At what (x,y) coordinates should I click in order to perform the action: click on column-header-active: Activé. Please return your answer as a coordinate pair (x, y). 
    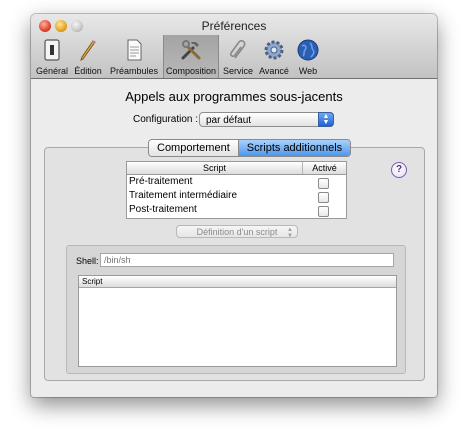
    Looking at the image, I should click on (324, 168).